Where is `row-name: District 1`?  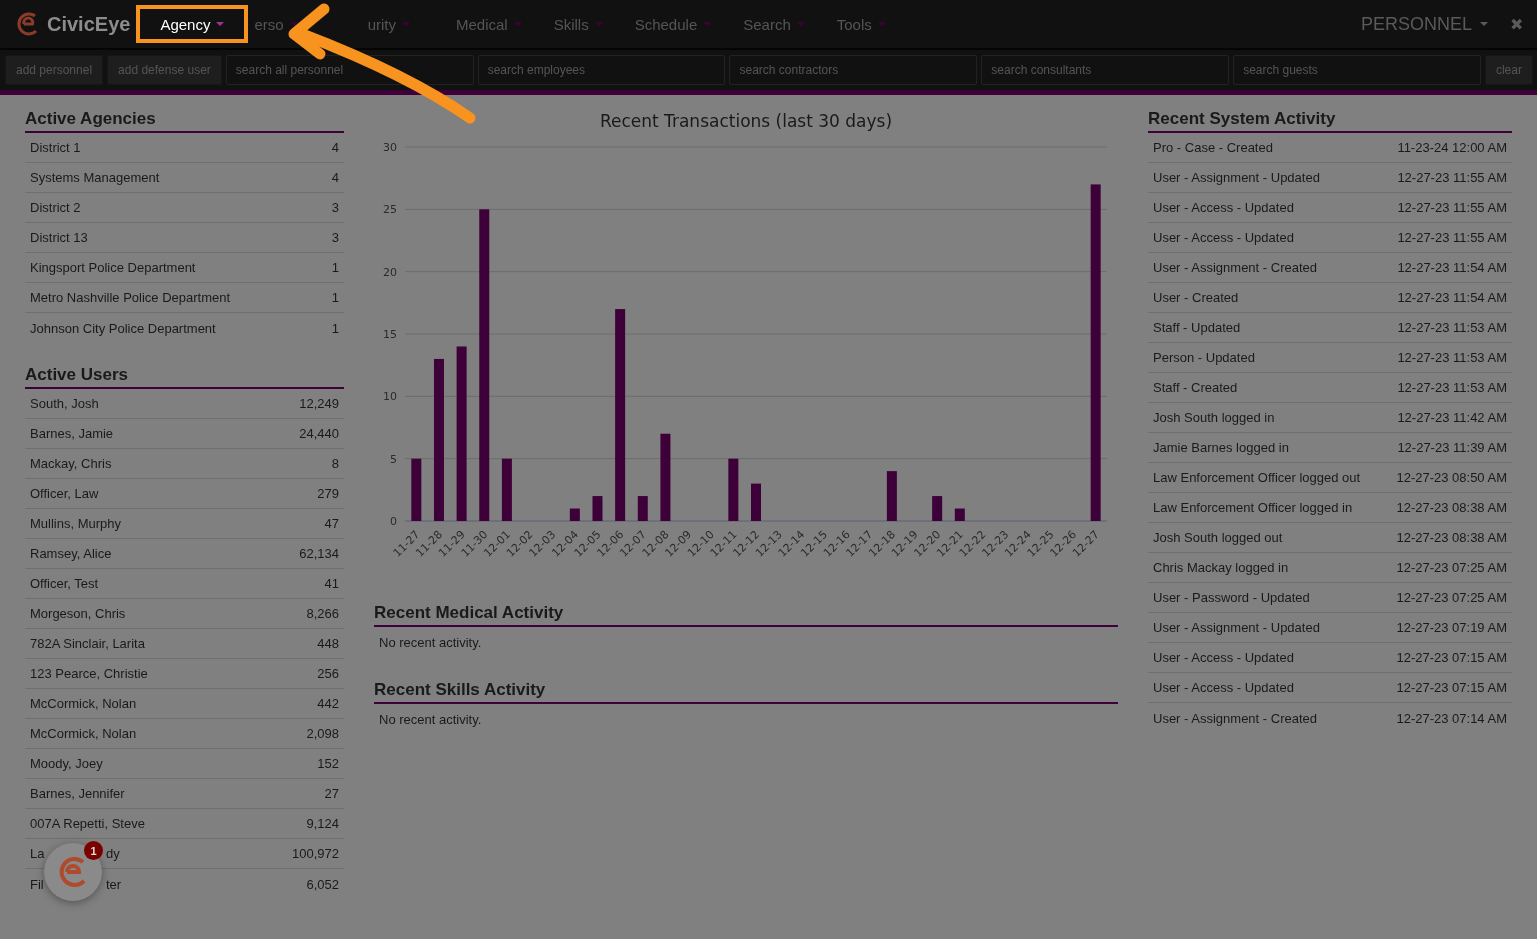 row-name: District 1 is located at coordinates (55, 147).